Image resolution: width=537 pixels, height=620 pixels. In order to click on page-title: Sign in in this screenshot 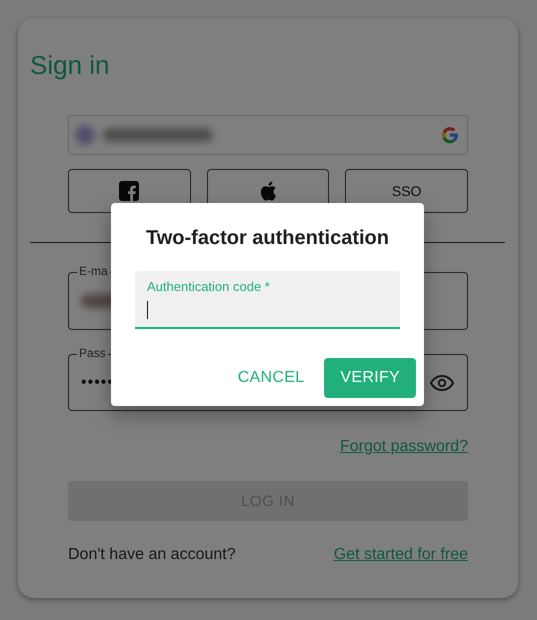, I will do `click(70, 65)`.